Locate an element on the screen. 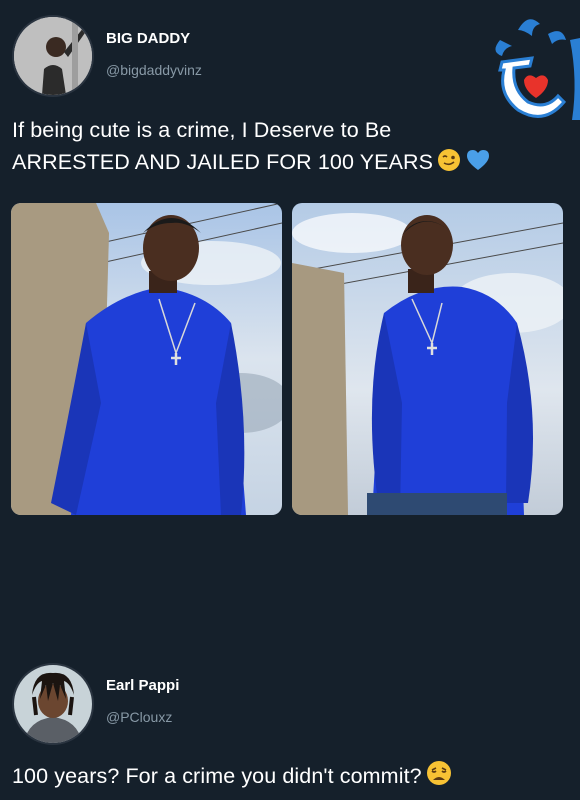  blue-heart-icon is located at coordinates (478, 164).